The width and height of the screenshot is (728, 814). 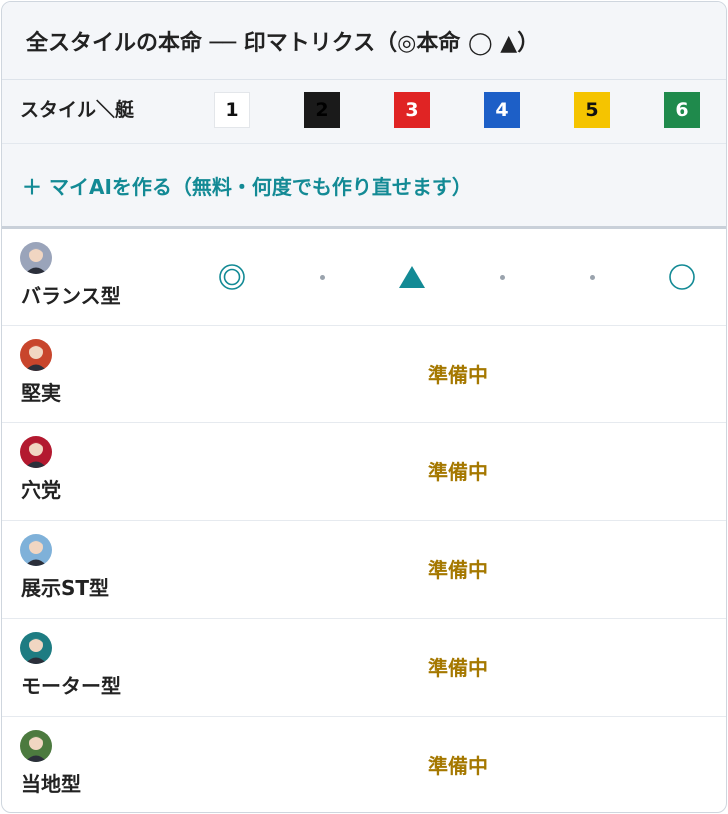 What do you see at coordinates (364, 472) in the screenshot?
I see `style-row-longshot: 穴党 準備中` at bounding box center [364, 472].